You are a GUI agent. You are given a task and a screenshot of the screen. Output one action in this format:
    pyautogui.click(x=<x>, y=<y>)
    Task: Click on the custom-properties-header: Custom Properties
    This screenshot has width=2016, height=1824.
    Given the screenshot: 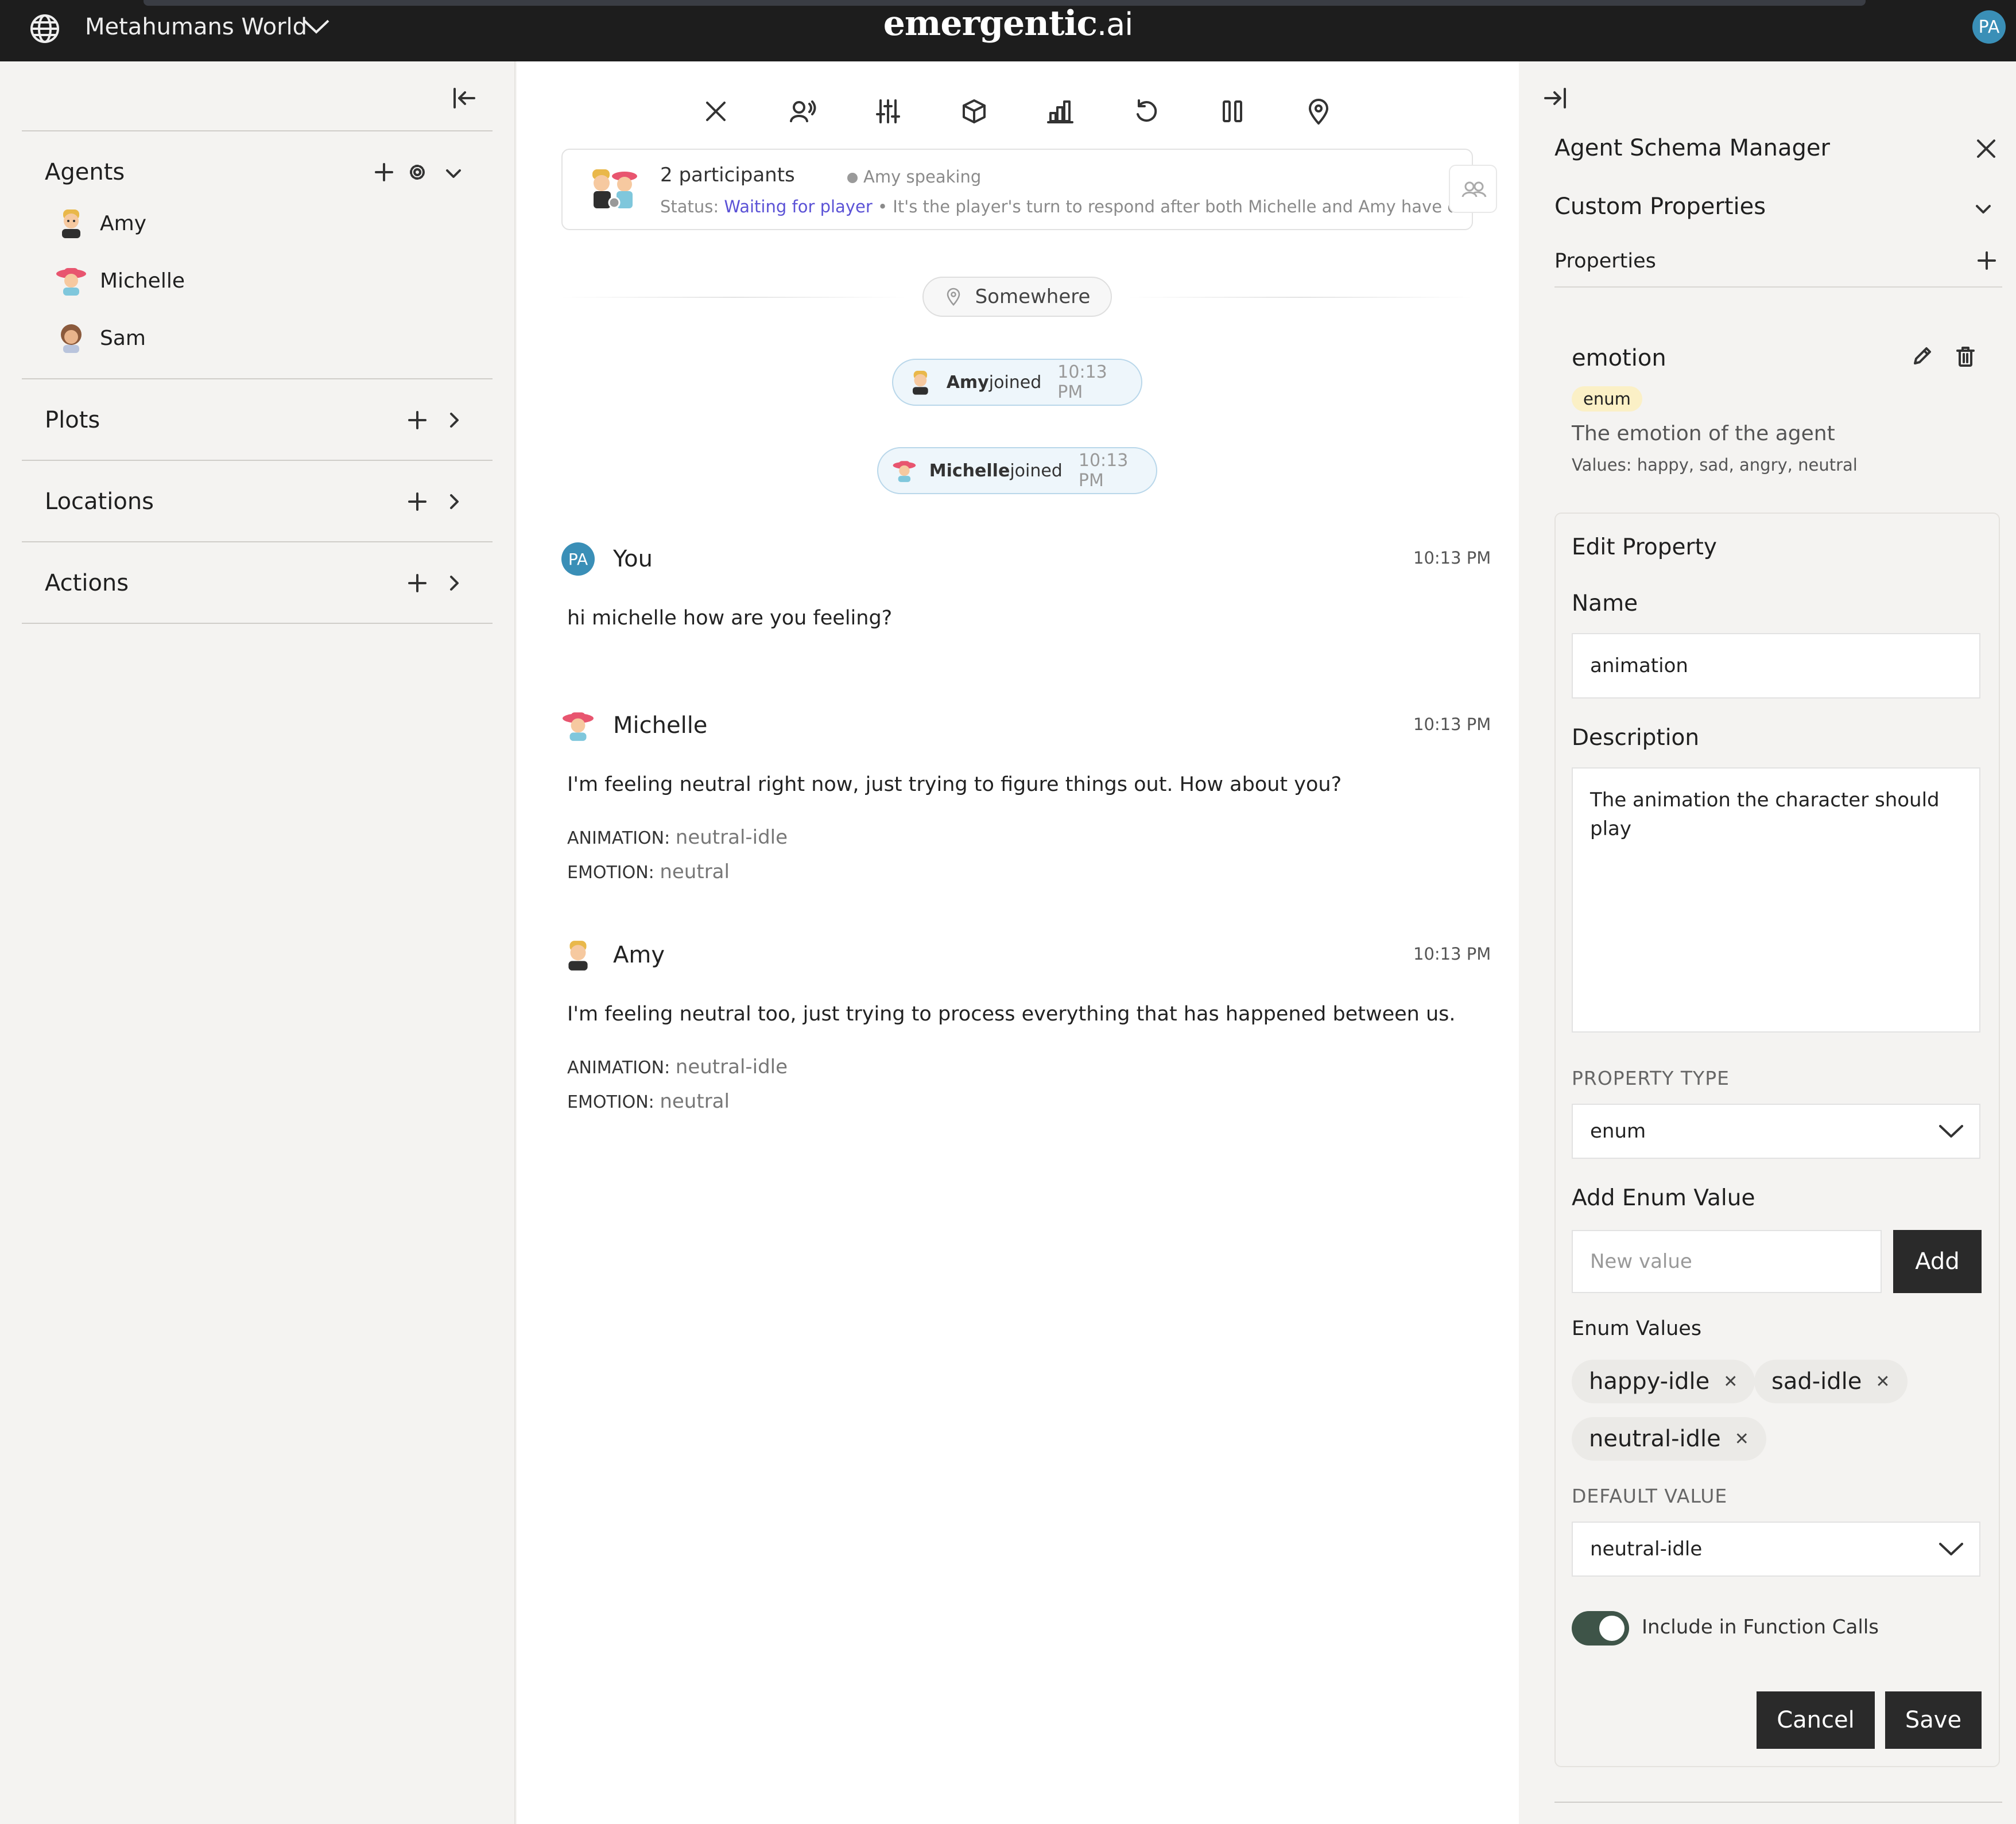 What is the action you would take?
    pyautogui.click(x=1660, y=206)
    